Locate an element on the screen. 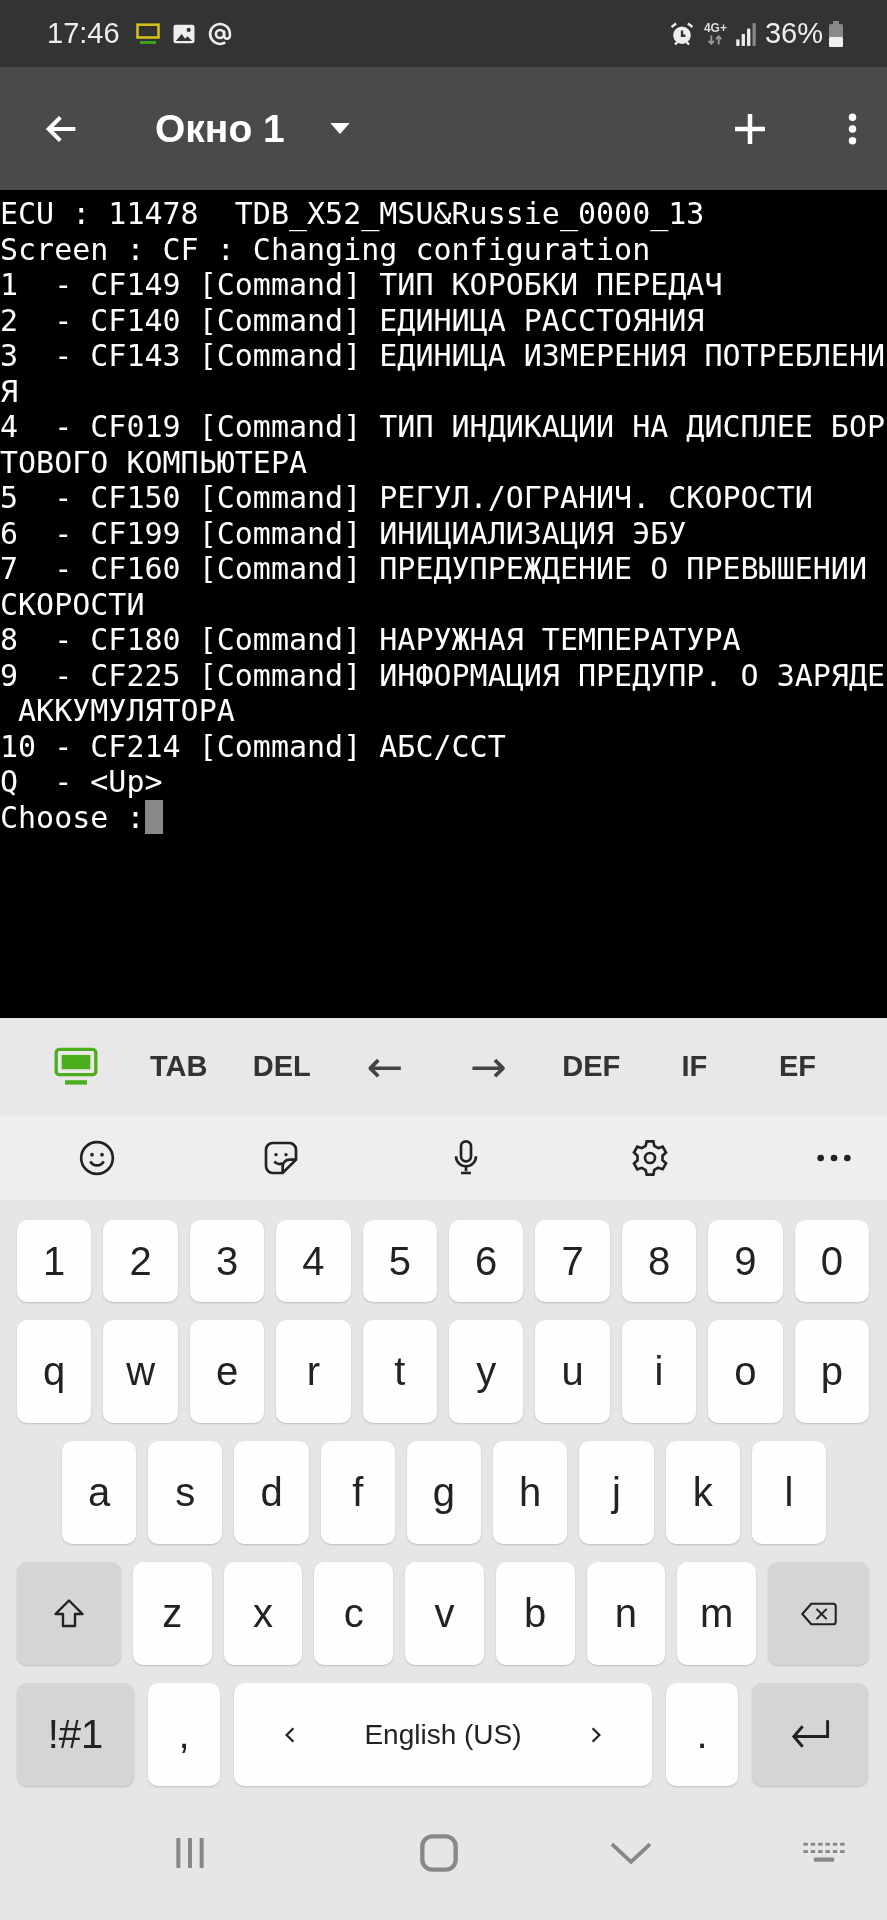  dropdown-caret-icon is located at coordinates (339, 128).